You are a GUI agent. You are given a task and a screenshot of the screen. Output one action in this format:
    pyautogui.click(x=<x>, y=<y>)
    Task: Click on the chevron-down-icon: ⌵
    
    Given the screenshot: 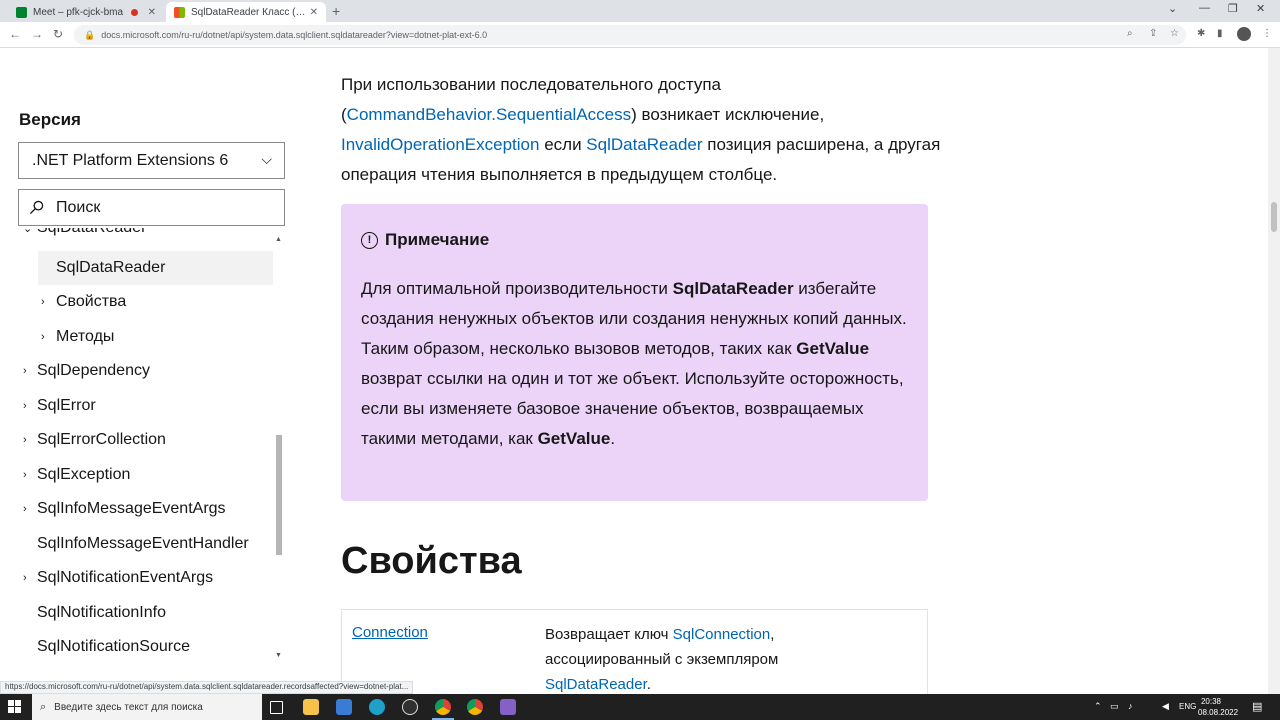 What is the action you would take?
    pyautogui.click(x=266, y=159)
    